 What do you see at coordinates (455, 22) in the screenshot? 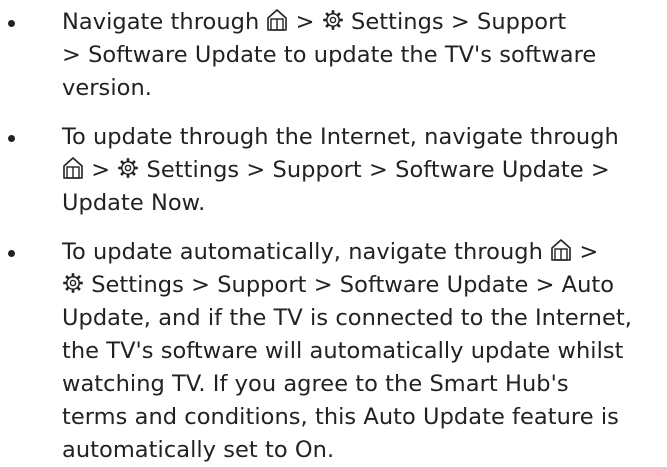
I see `item-text: Settings > Support` at bounding box center [455, 22].